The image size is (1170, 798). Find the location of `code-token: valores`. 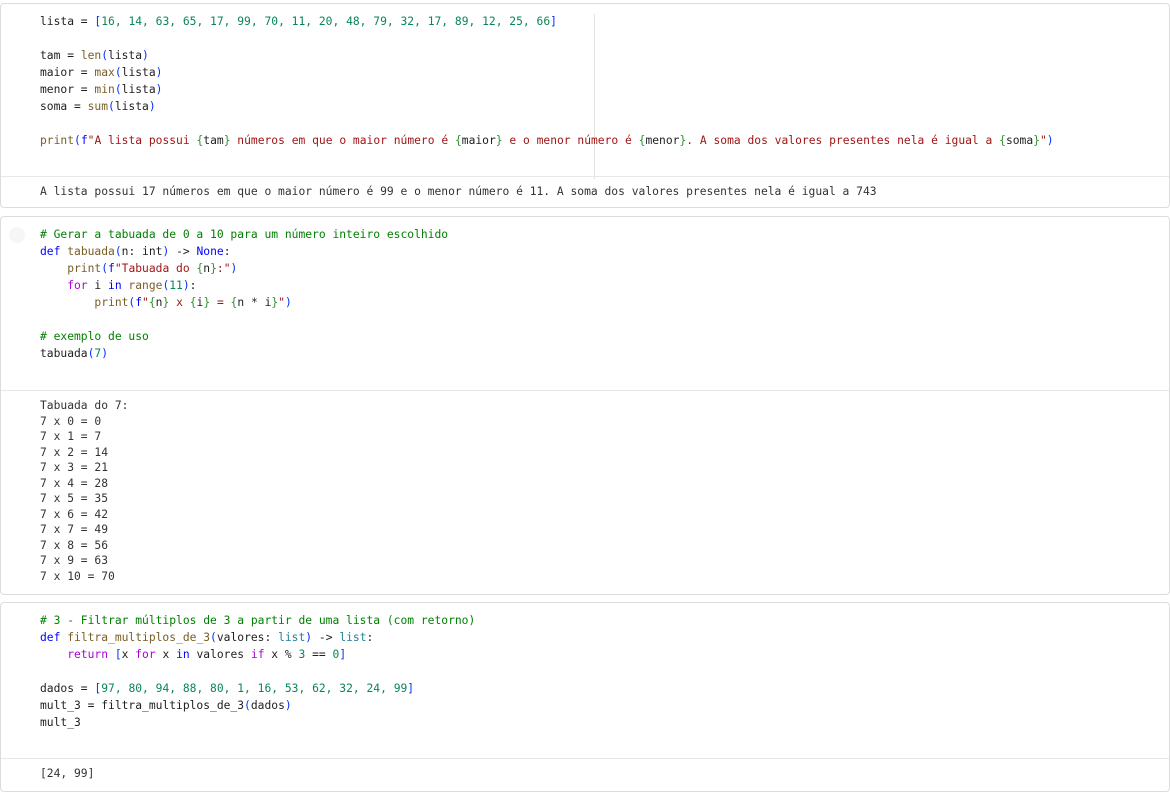

code-token: valores is located at coordinates (220, 654).